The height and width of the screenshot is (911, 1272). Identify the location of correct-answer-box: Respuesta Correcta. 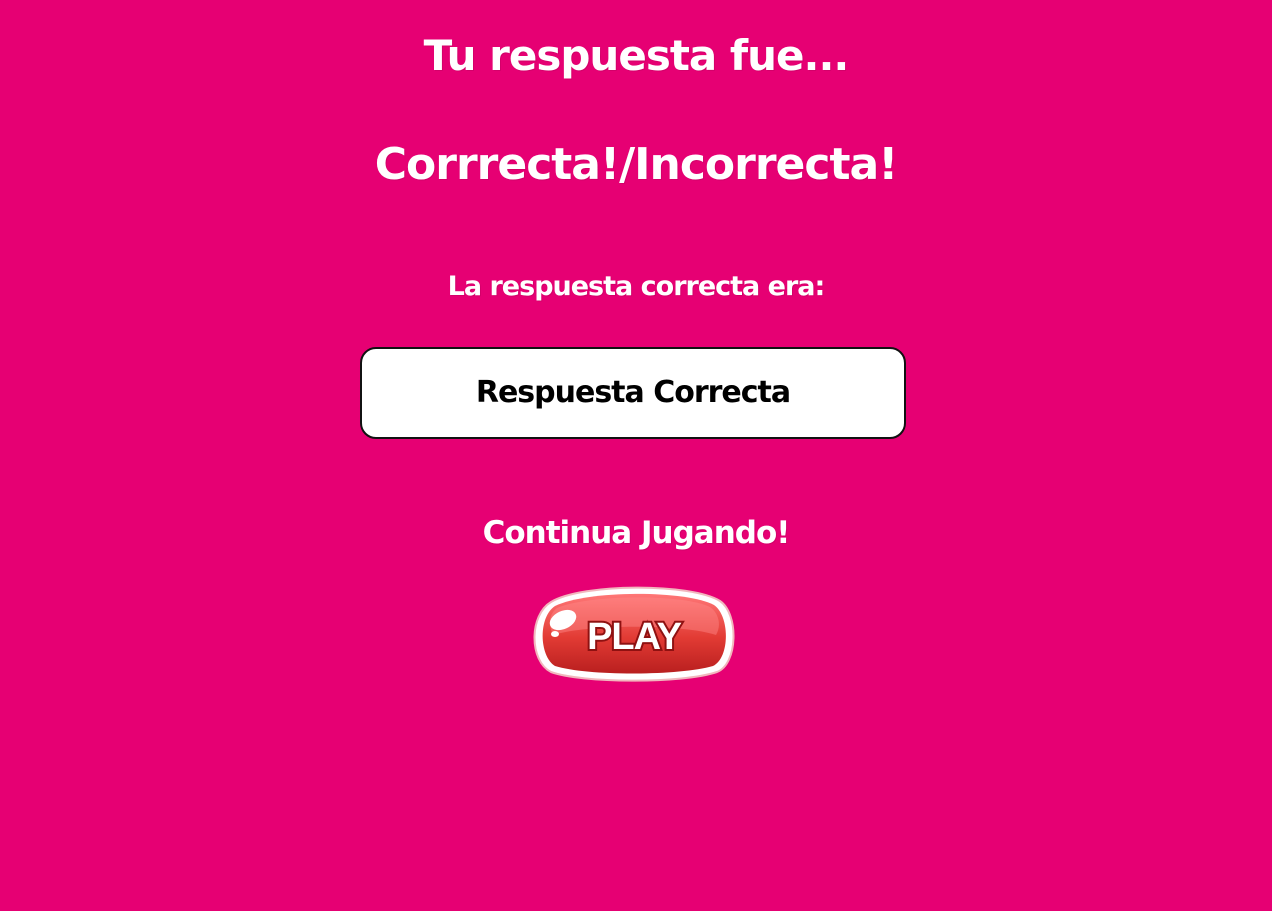
(633, 393).